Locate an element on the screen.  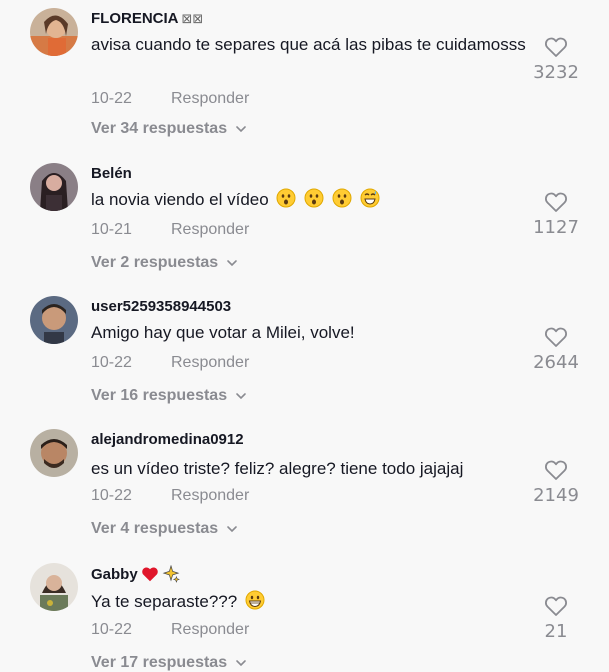
comment-username: FLORENCIA ⊠⊠ is located at coordinates (147, 18).